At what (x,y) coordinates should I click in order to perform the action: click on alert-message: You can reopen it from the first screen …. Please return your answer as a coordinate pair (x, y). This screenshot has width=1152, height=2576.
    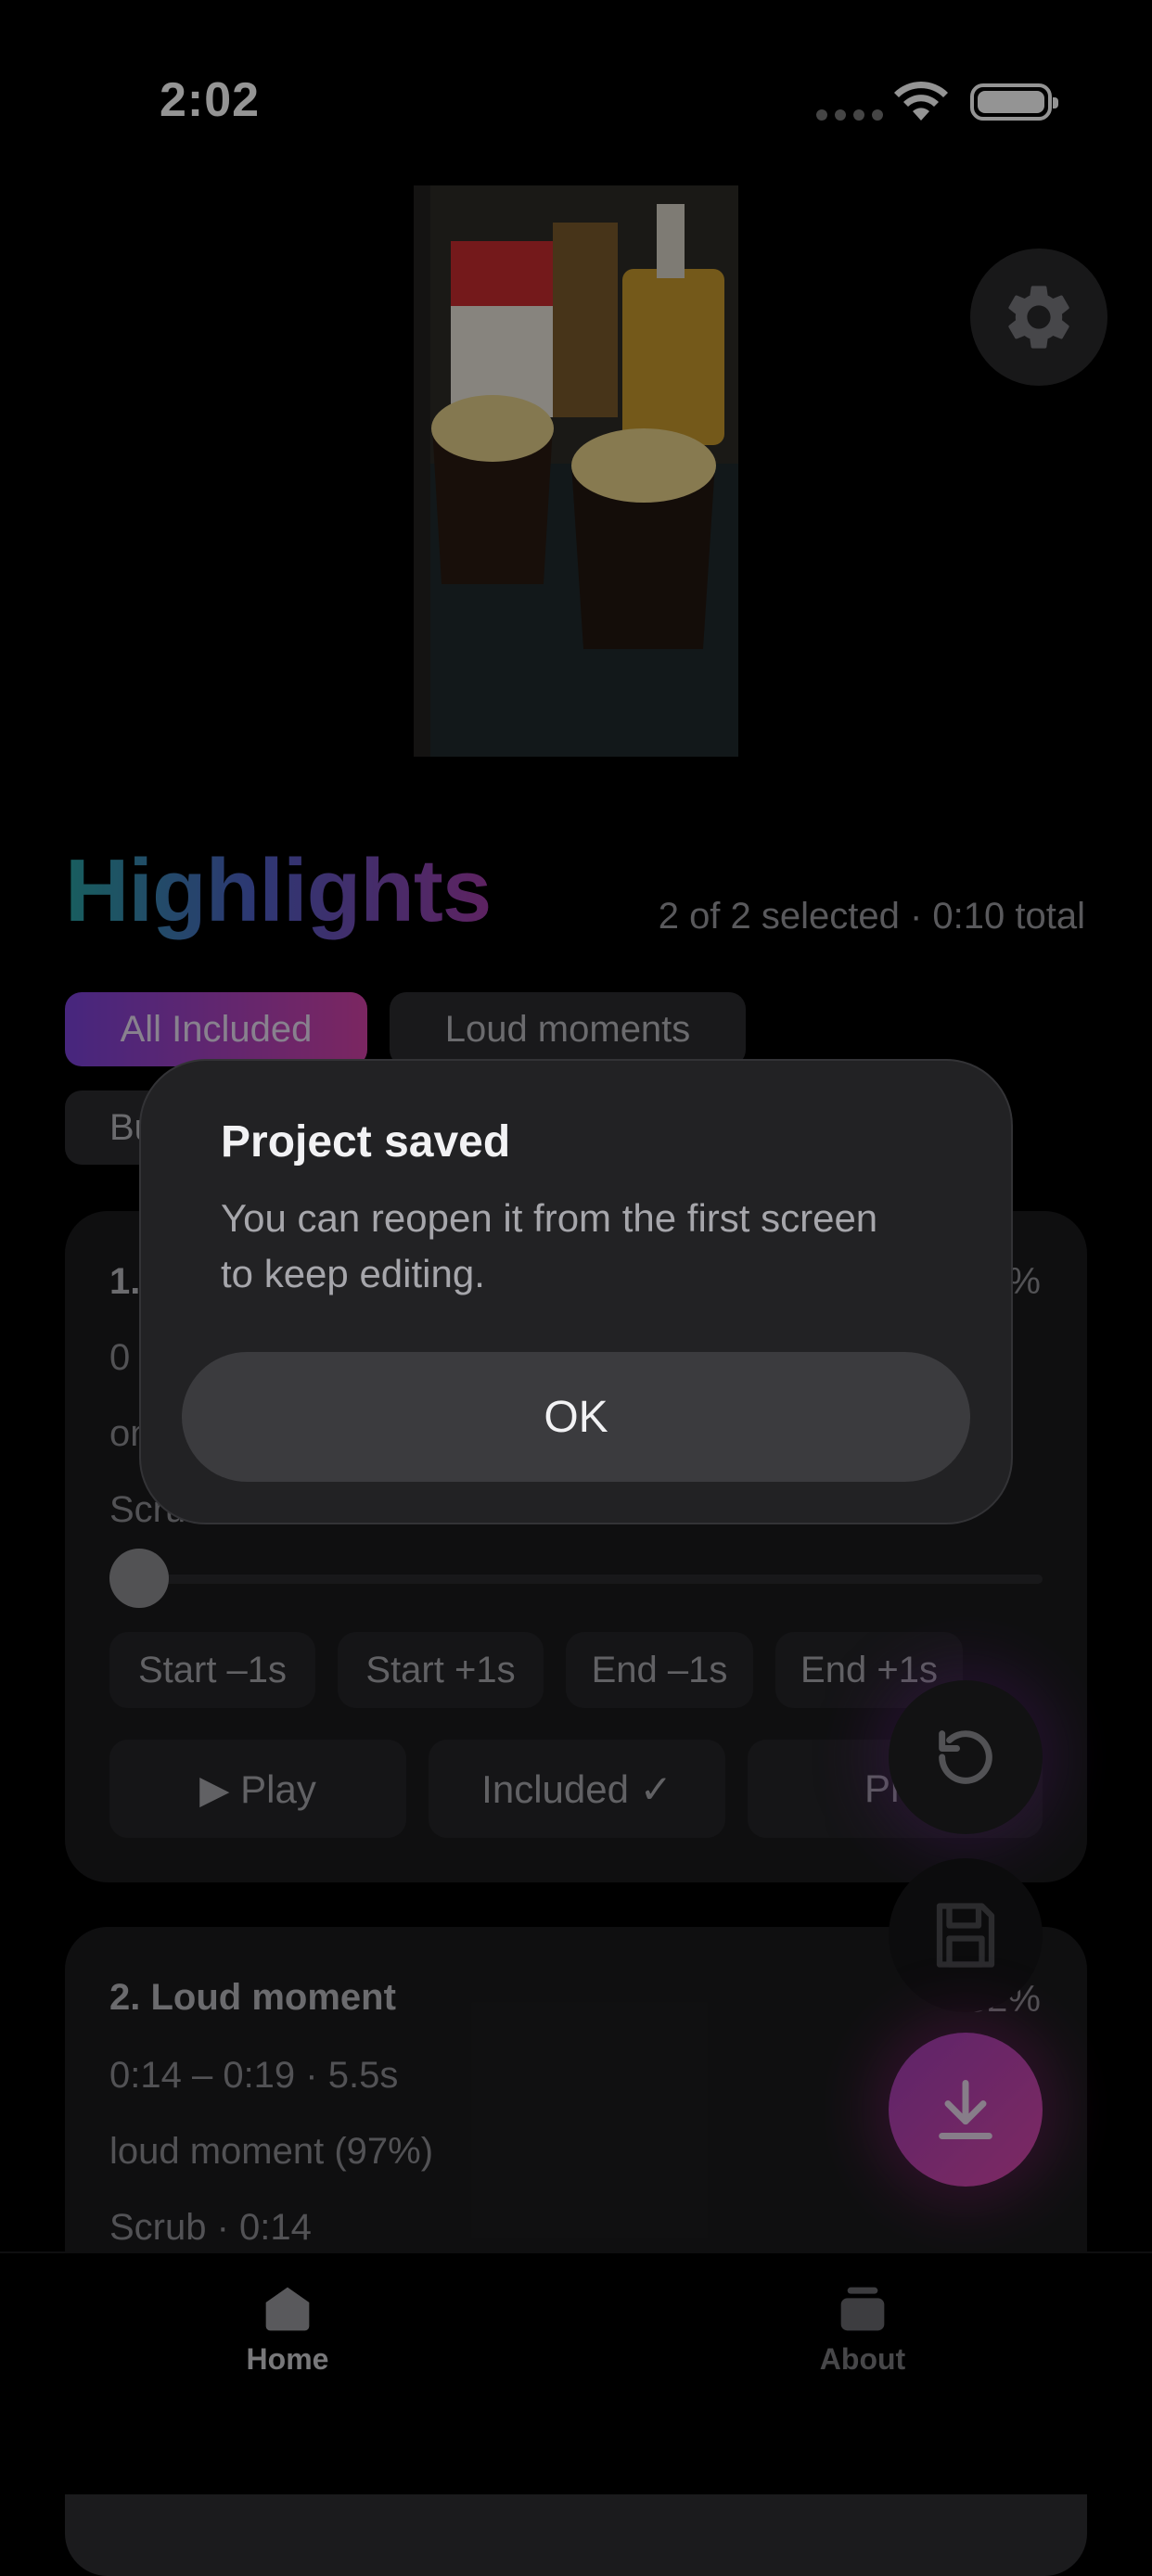
    Looking at the image, I should click on (549, 1245).